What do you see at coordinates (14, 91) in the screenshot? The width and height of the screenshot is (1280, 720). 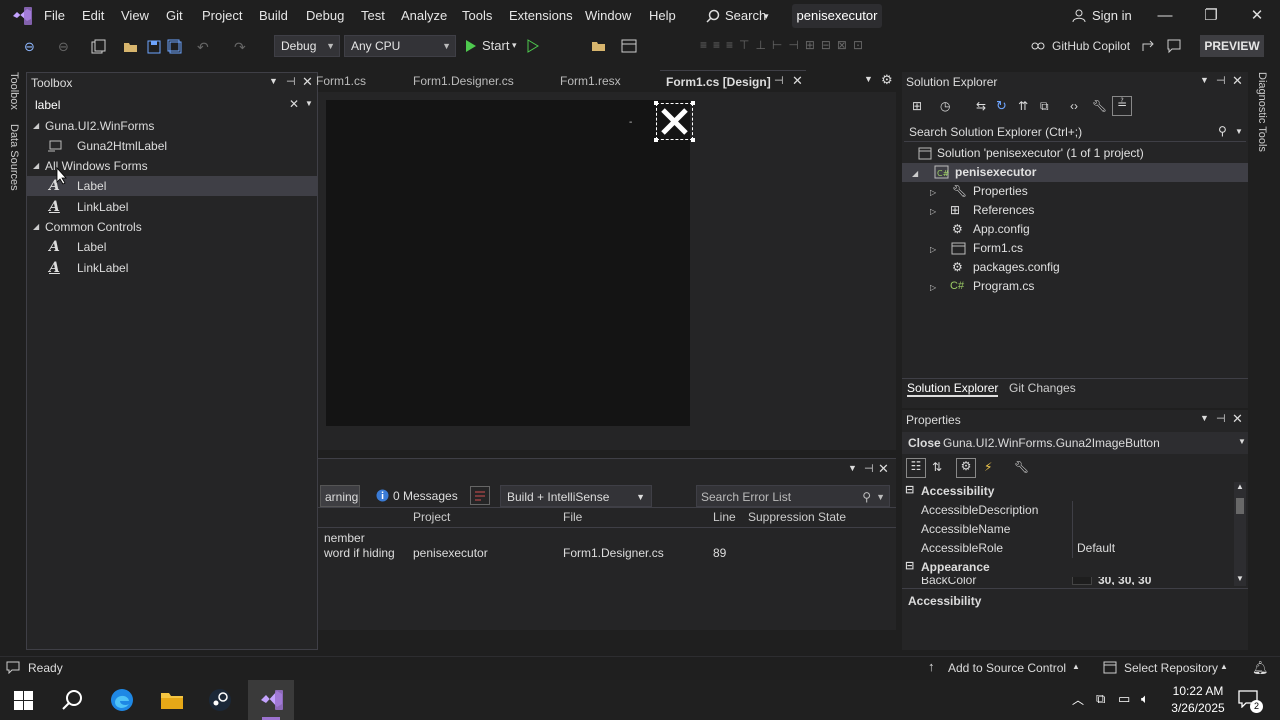 I see `toolbox-side-tab: Toolbox` at bounding box center [14, 91].